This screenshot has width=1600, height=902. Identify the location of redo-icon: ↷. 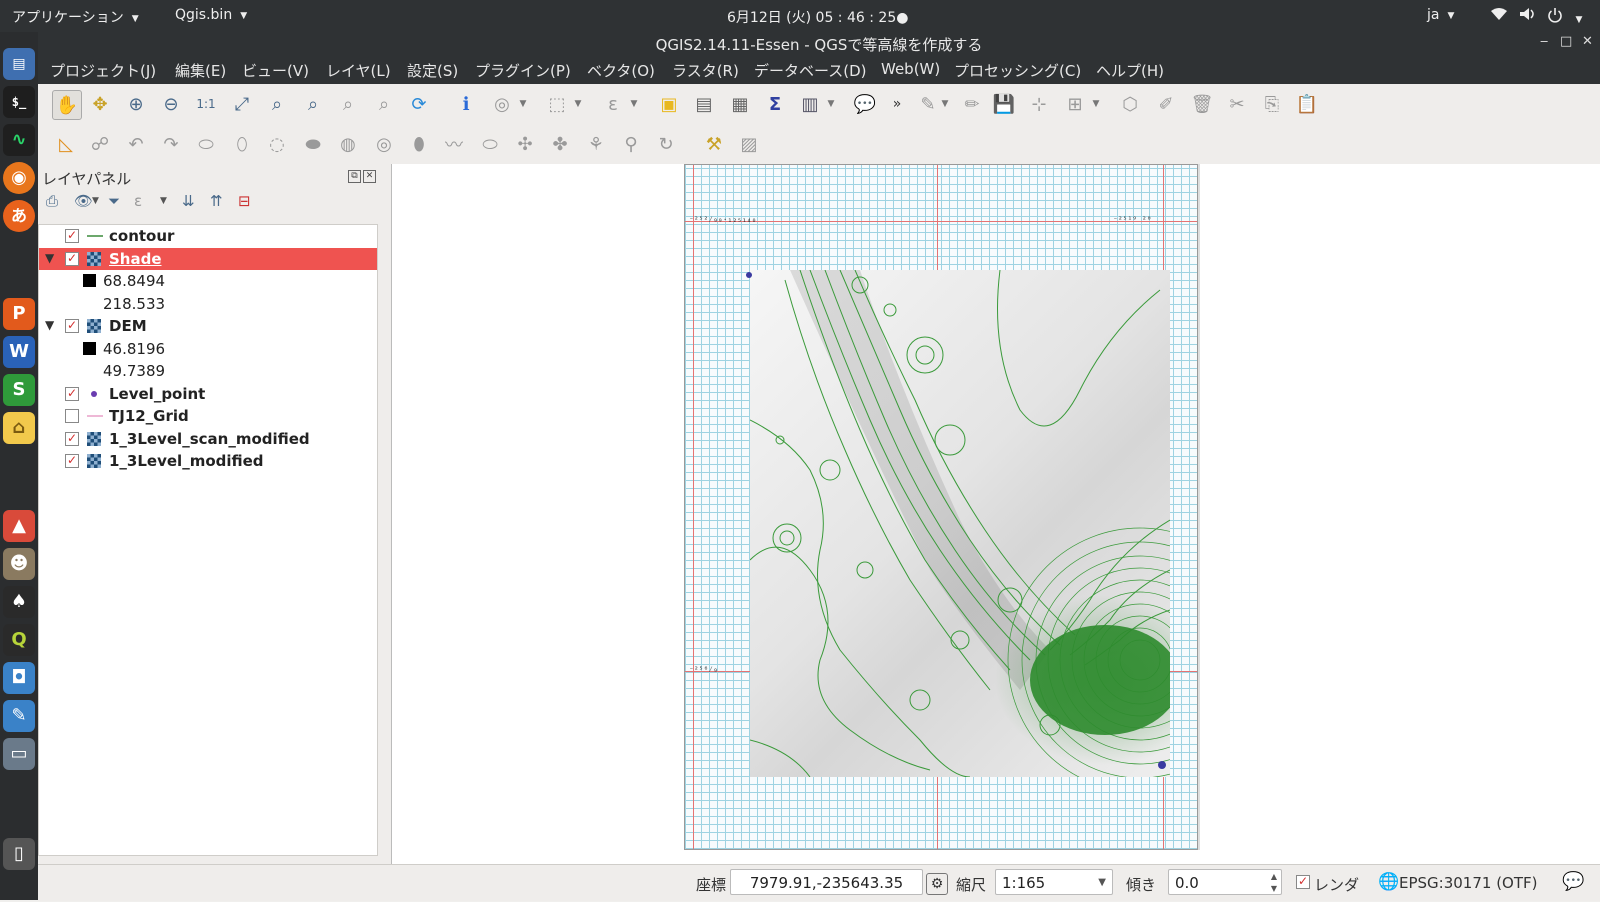
(171, 144).